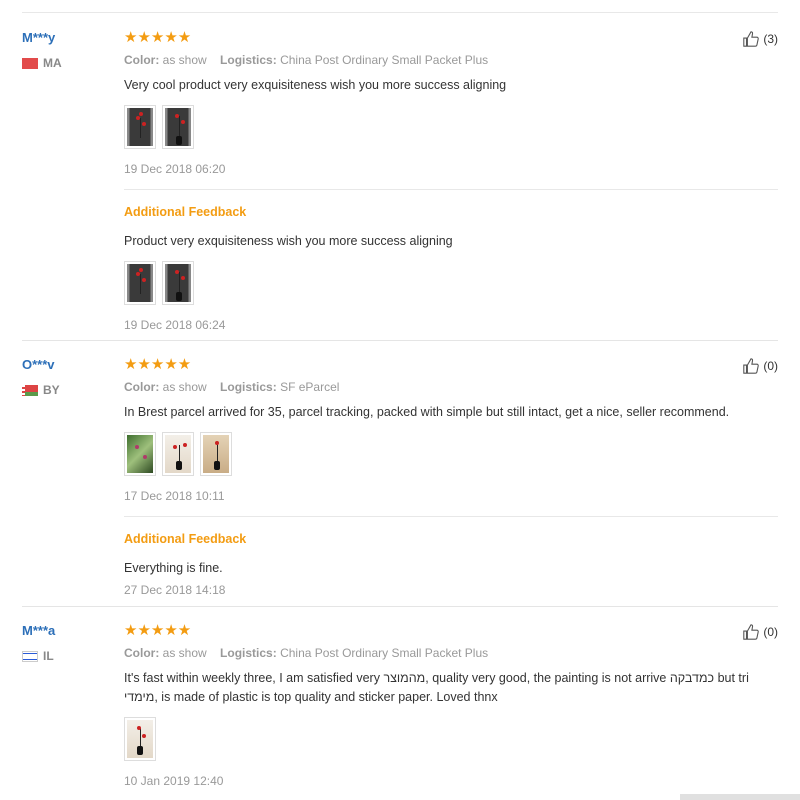 Image resolution: width=800 pixels, height=800 pixels. I want to click on reviewer-name: M***a, so click(38, 631).